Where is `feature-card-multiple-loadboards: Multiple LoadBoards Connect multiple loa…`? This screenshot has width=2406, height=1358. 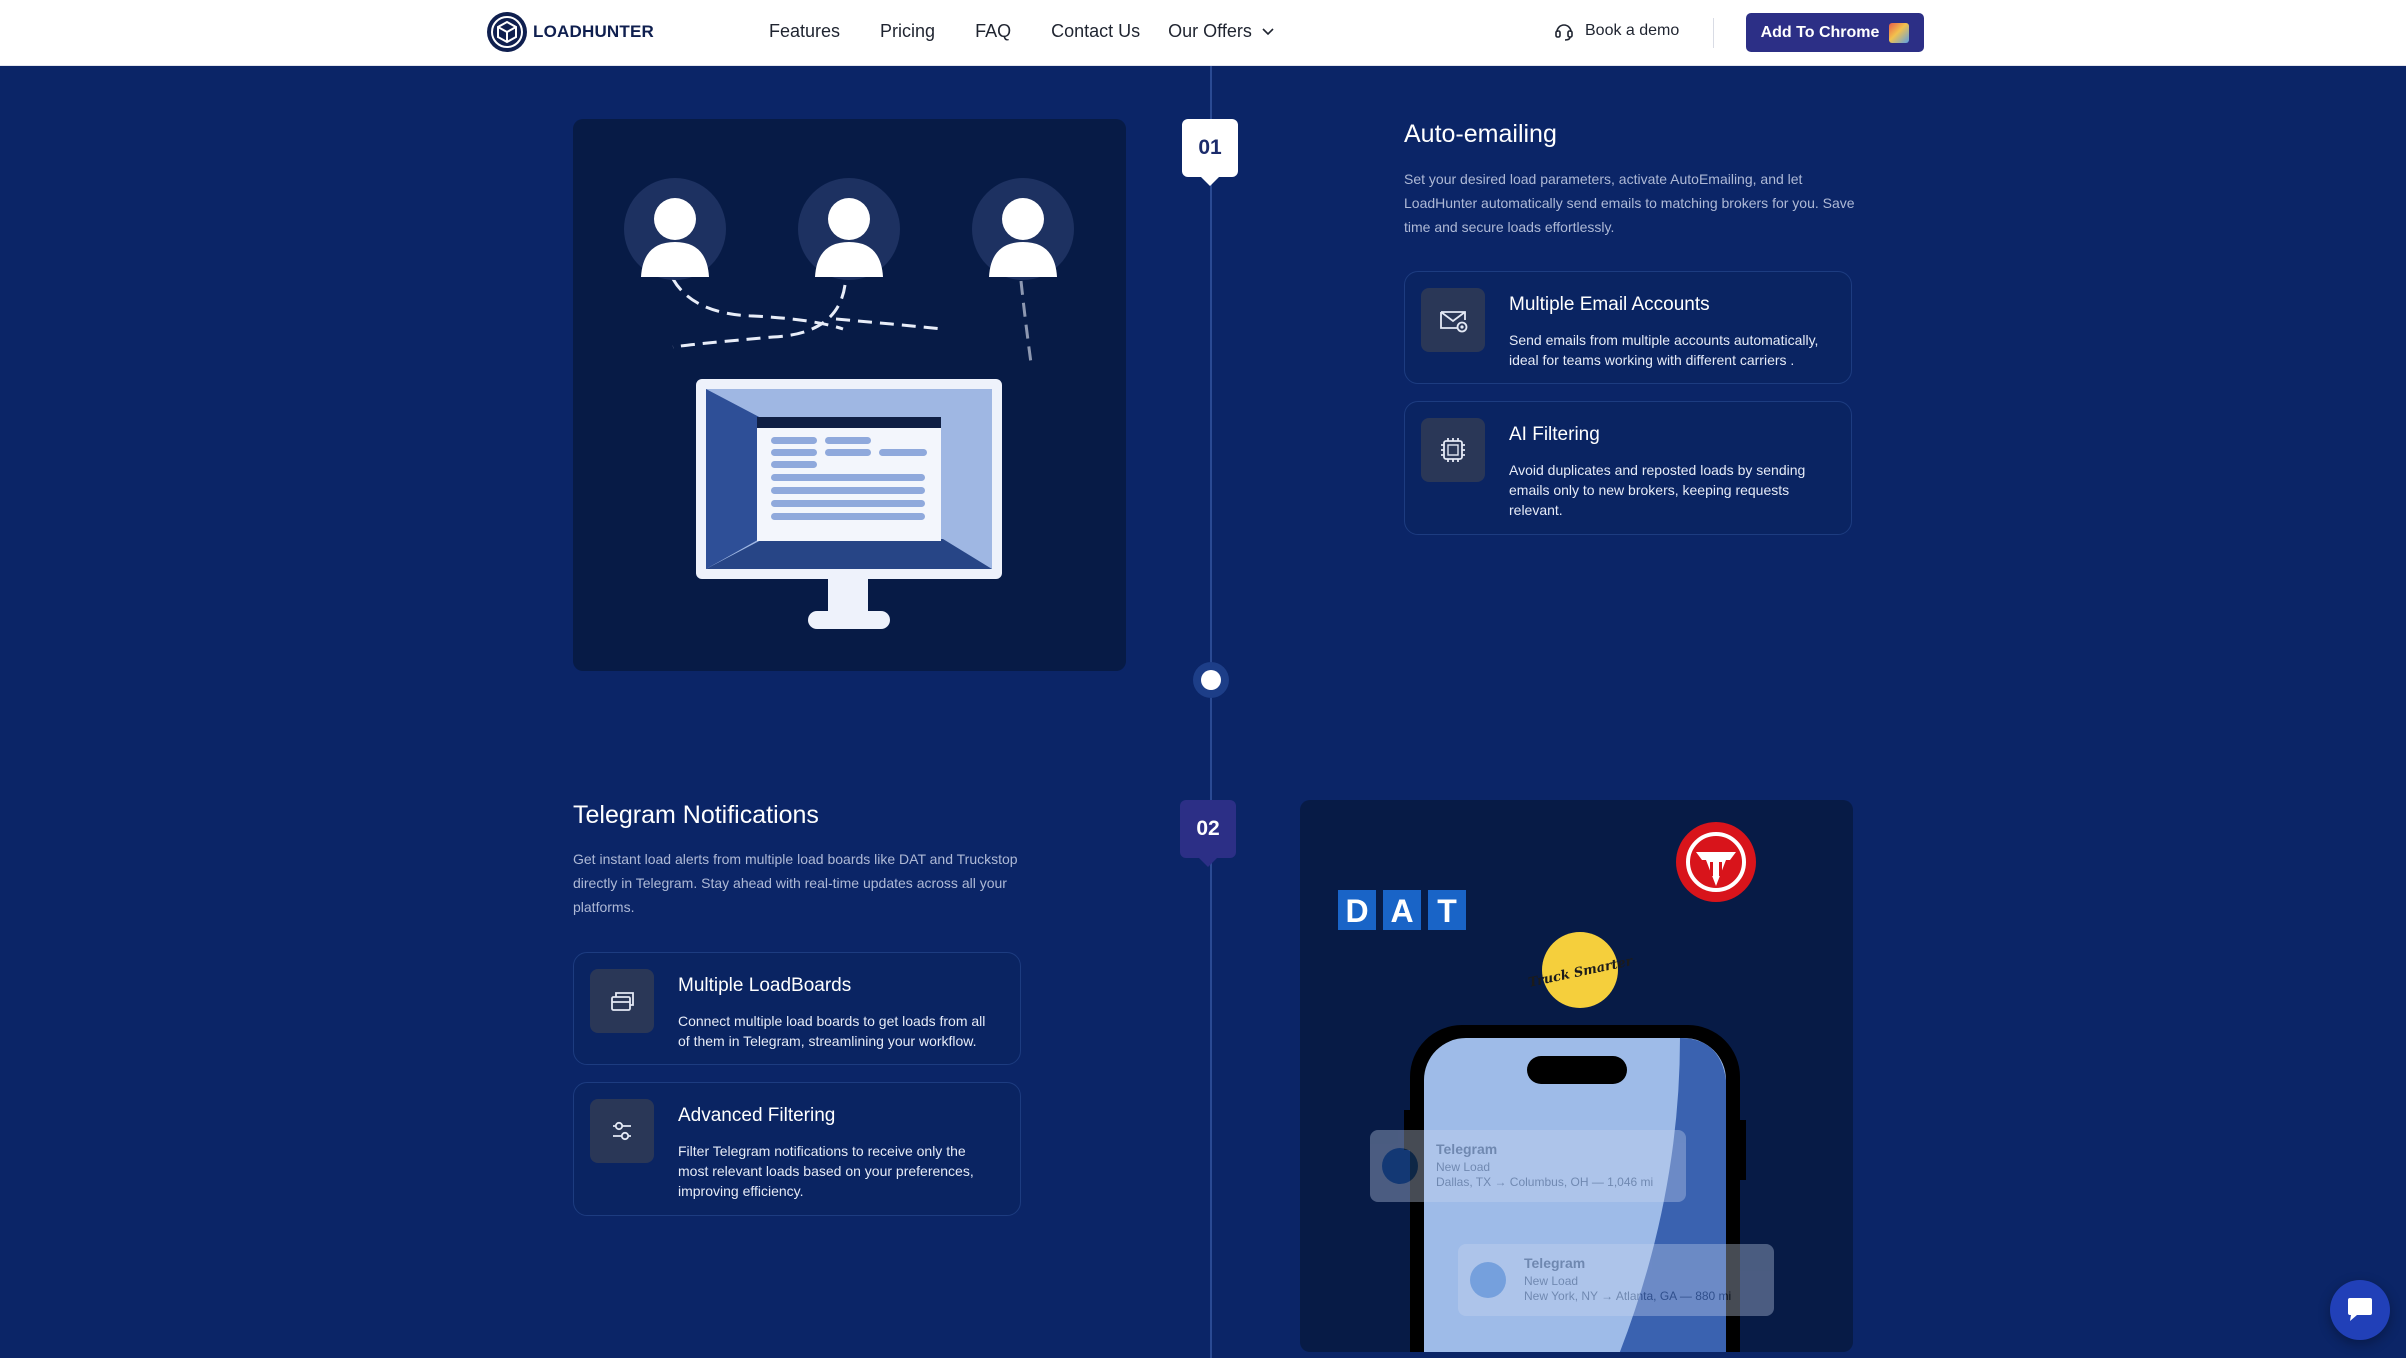
feature-card-multiple-loadboards: Multiple LoadBoards Connect multiple loa… is located at coordinates (797, 1008).